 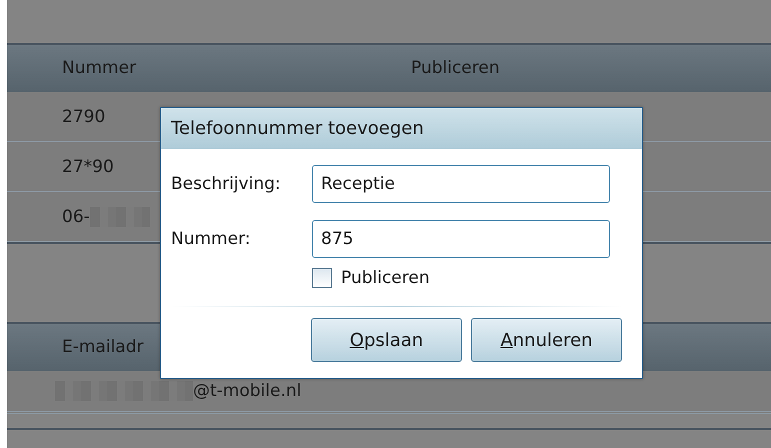 I want to click on dialog-button: Annuleren, so click(x=546, y=340).